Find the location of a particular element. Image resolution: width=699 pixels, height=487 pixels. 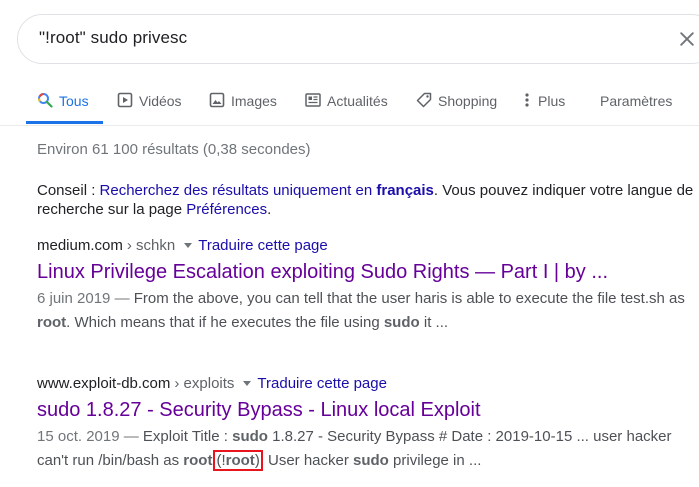

tab-shopping: Shopping is located at coordinates (456, 105).